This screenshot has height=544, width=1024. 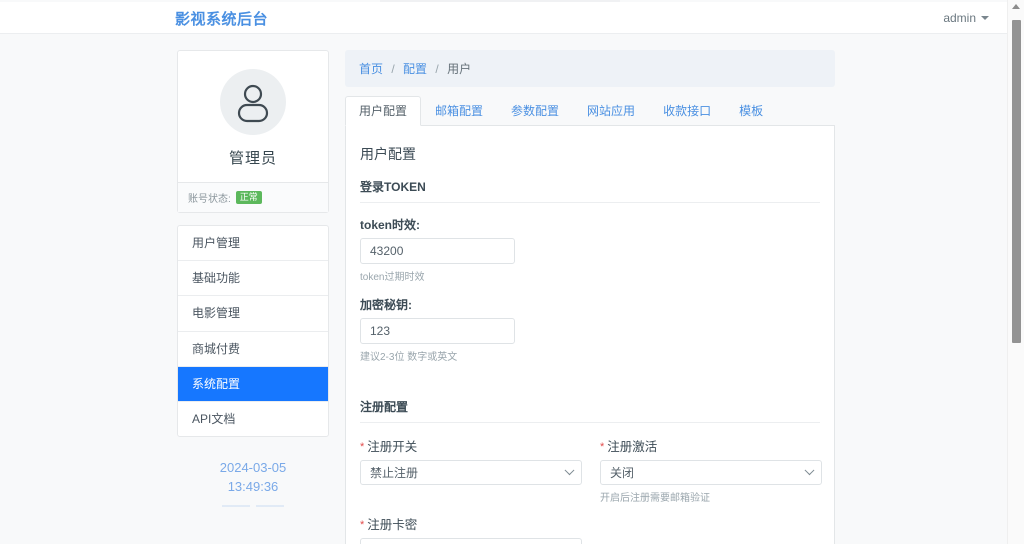 What do you see at coordinates (1016, 181) in the screenshot?
I see `scrollbar-thumb` at bounding box center [1016, 181].